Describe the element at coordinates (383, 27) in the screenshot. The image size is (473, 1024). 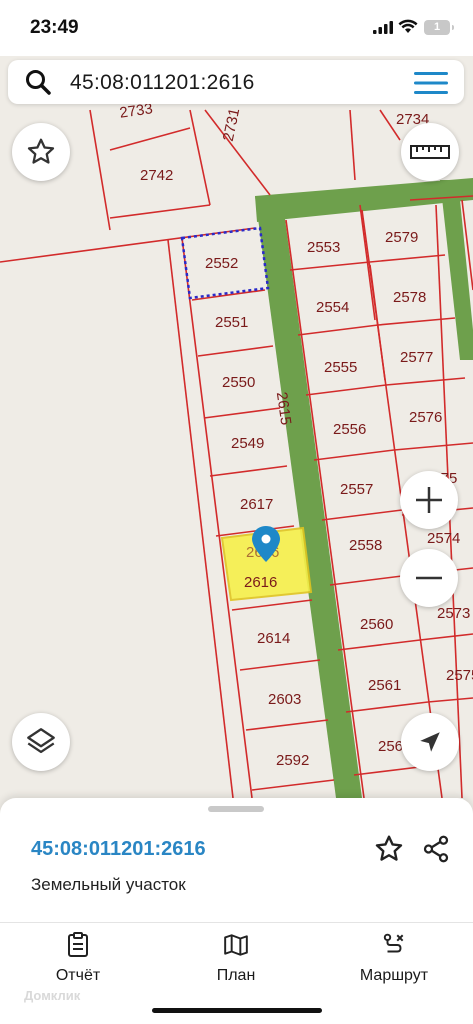
I see `cellular-signal-icon` at that location.